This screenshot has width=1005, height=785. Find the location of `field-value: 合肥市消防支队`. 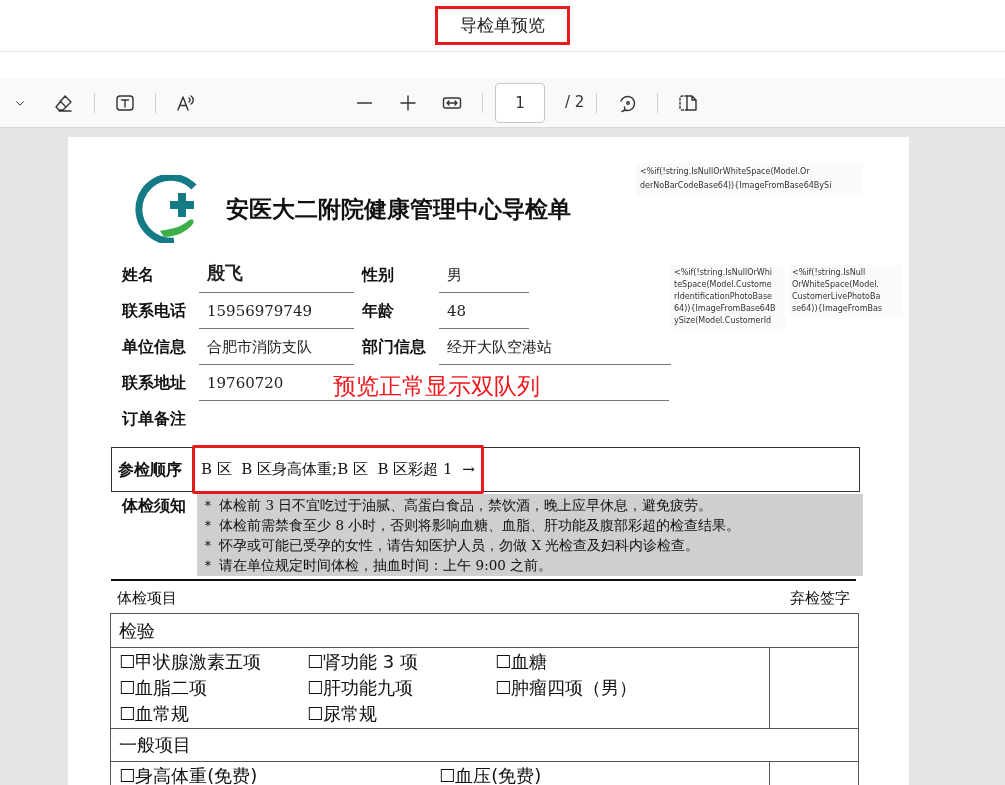

field-value: 合肥市消防支队 is located at coordinates (259, 347).